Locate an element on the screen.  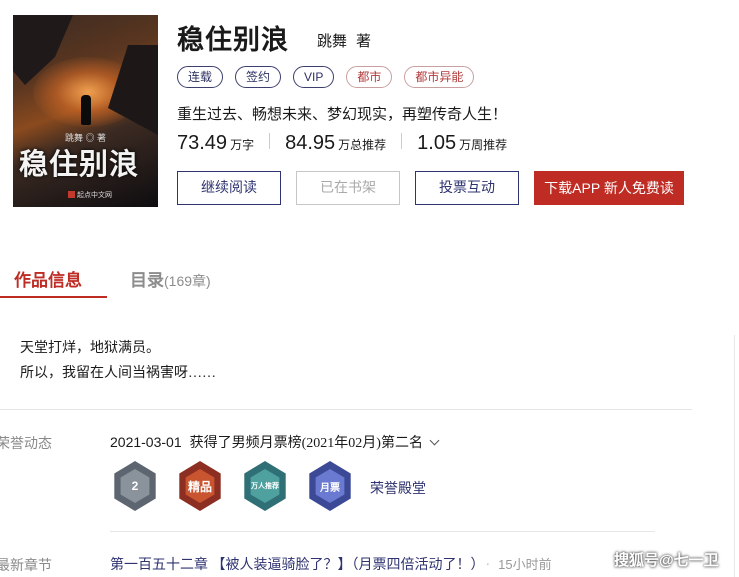
latest-chapter-label: 最新章节 is located at coordinates (26, 565).